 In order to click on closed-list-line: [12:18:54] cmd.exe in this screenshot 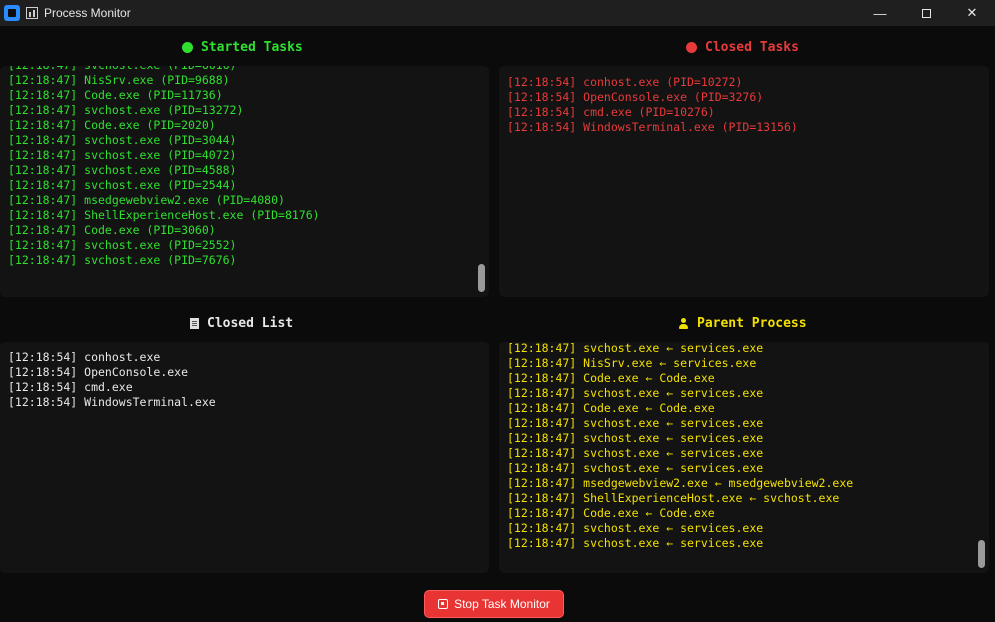, I will do `click(70, 387)`.